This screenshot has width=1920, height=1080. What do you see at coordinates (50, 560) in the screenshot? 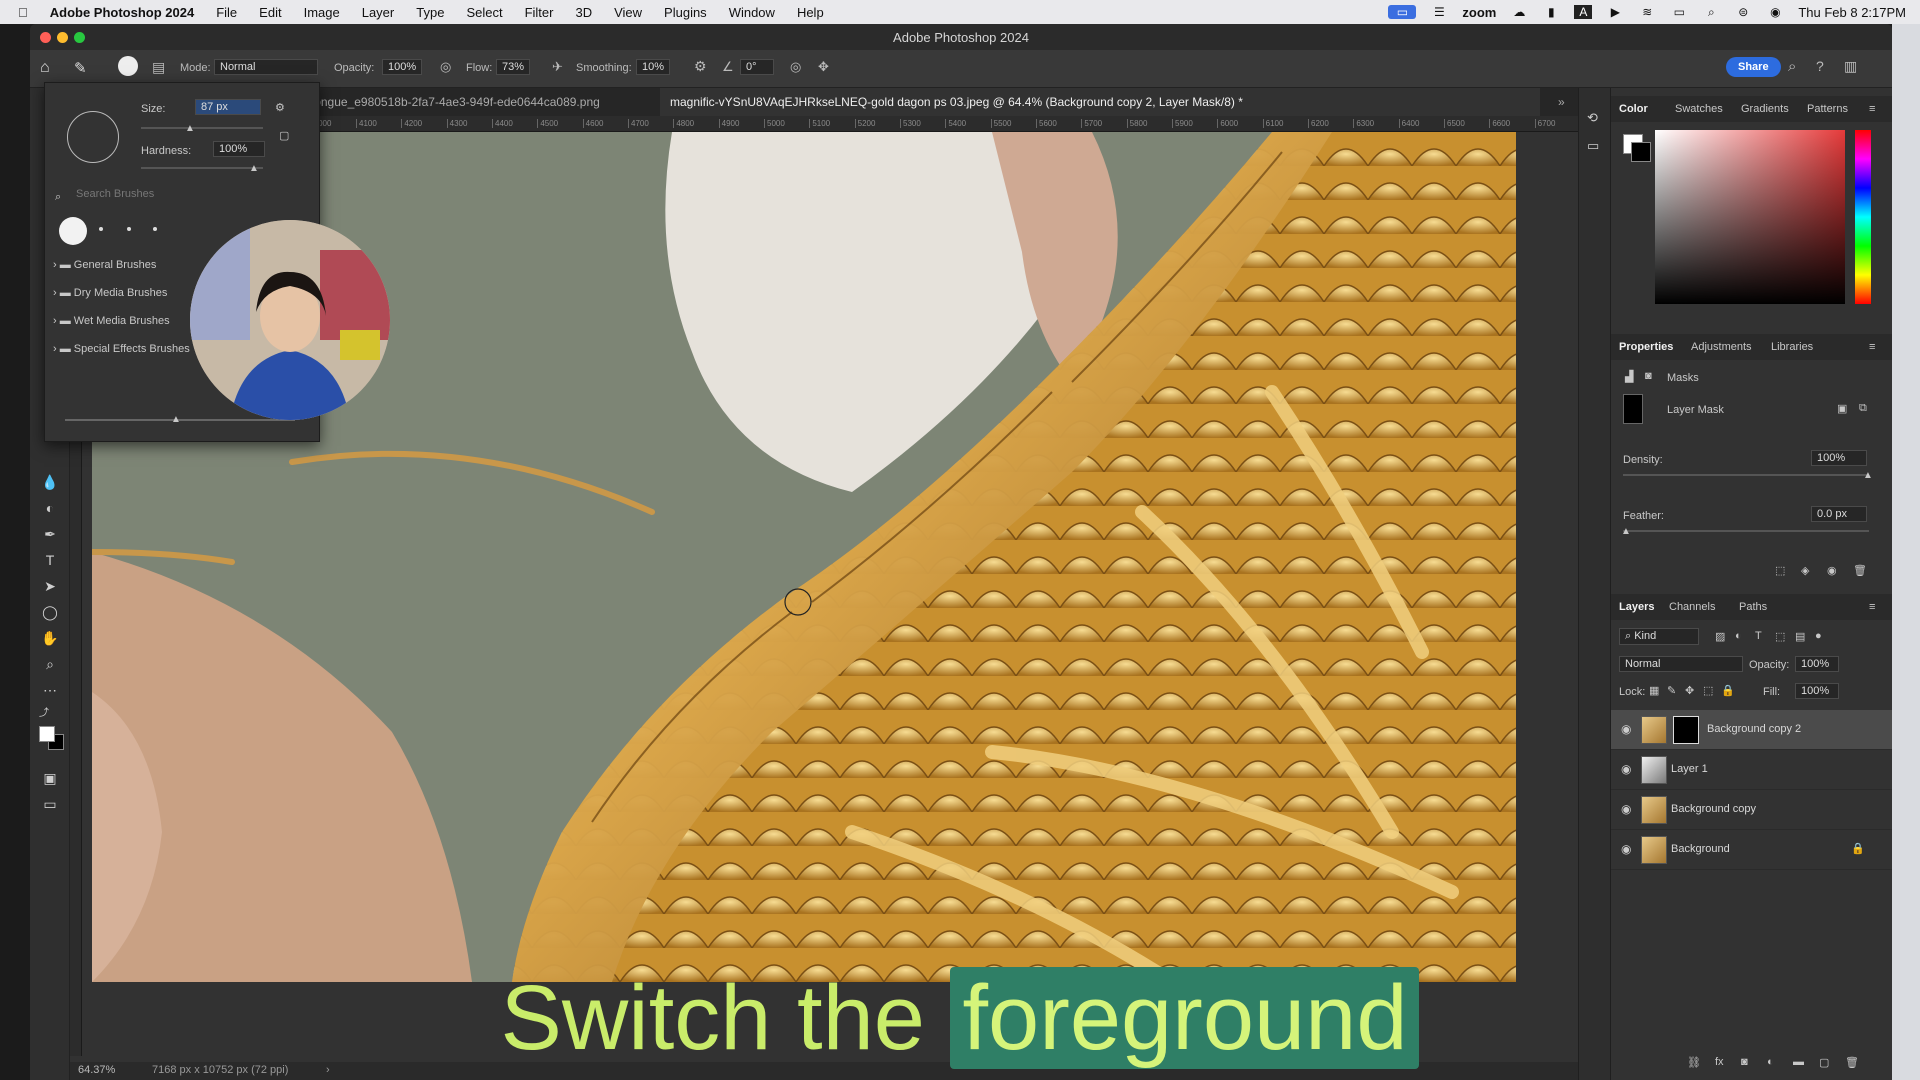
I see `type-tool-icon: T` at bounding box center [50, 560].